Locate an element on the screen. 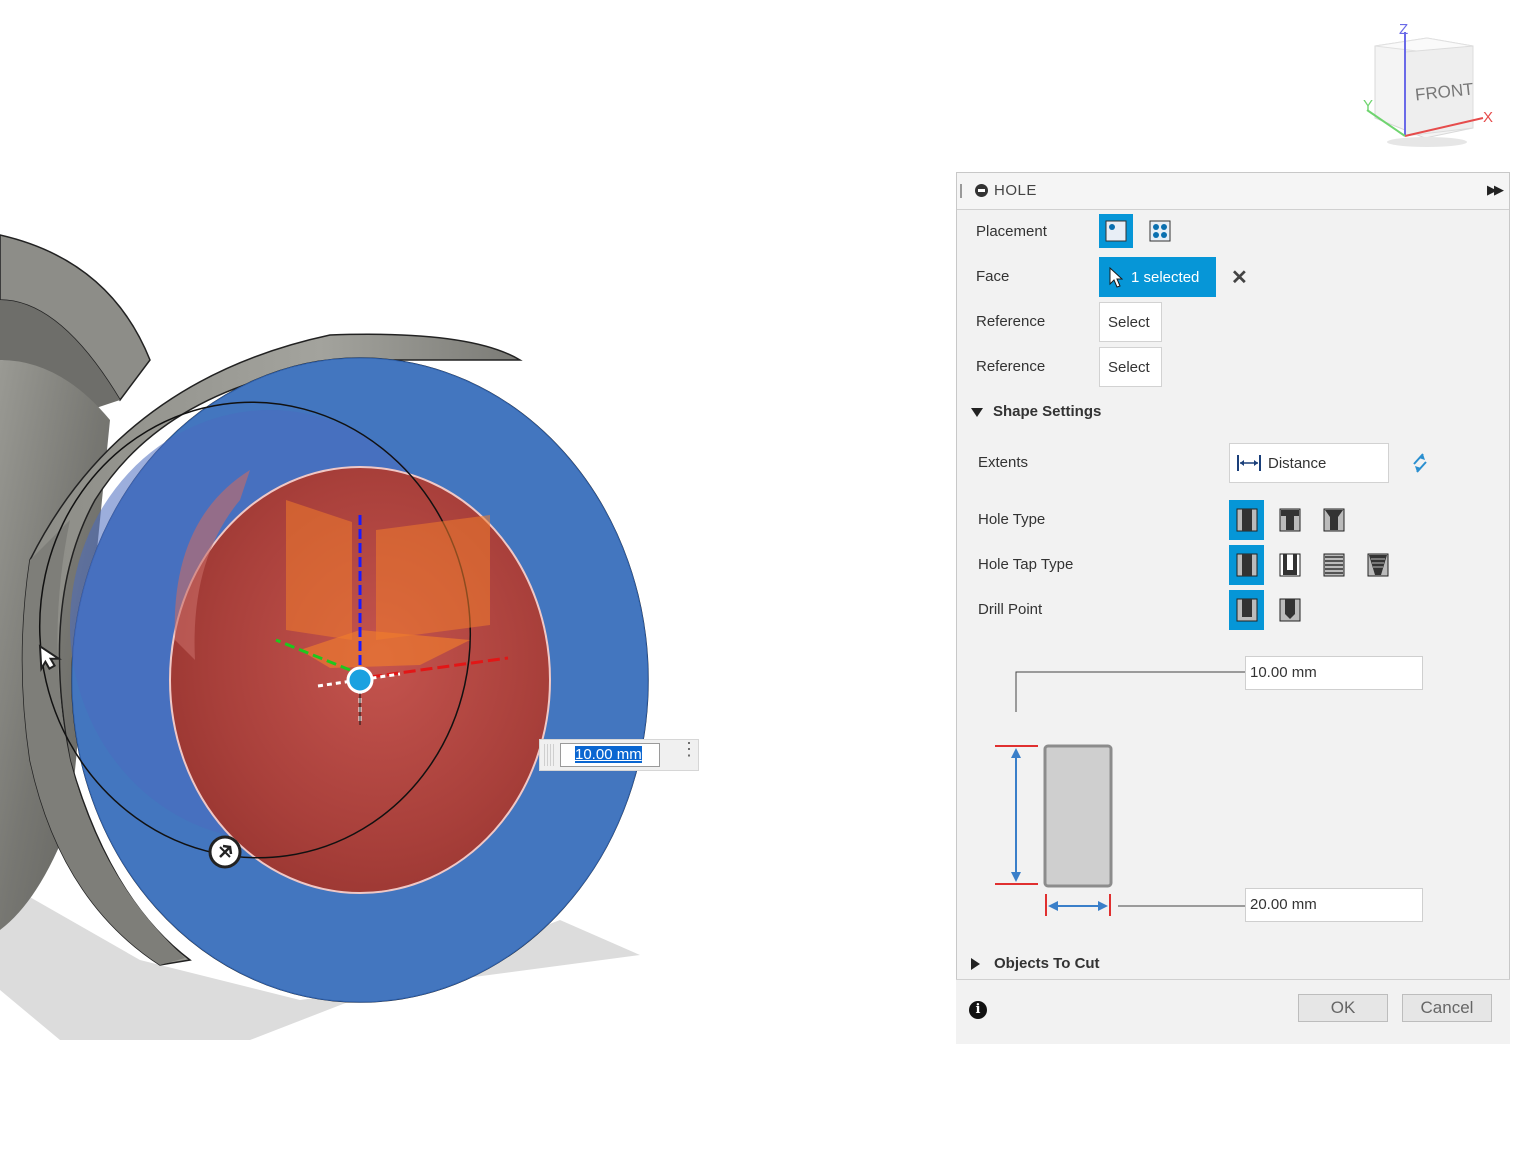 This screenshot has height=1164, width=1516. dialog-header: HOLE ▶▶ is located at coordinates (1233, 191).